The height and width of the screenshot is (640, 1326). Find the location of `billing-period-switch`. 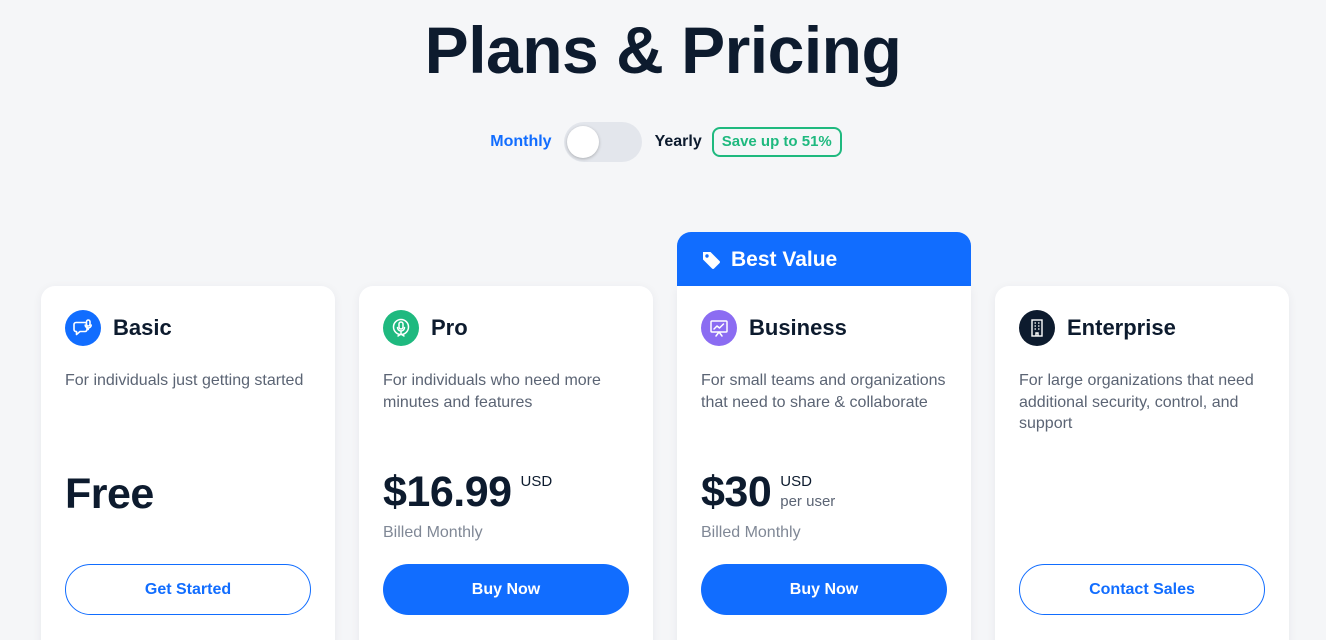

billing-period-switch is located at coordinates (602, 142).